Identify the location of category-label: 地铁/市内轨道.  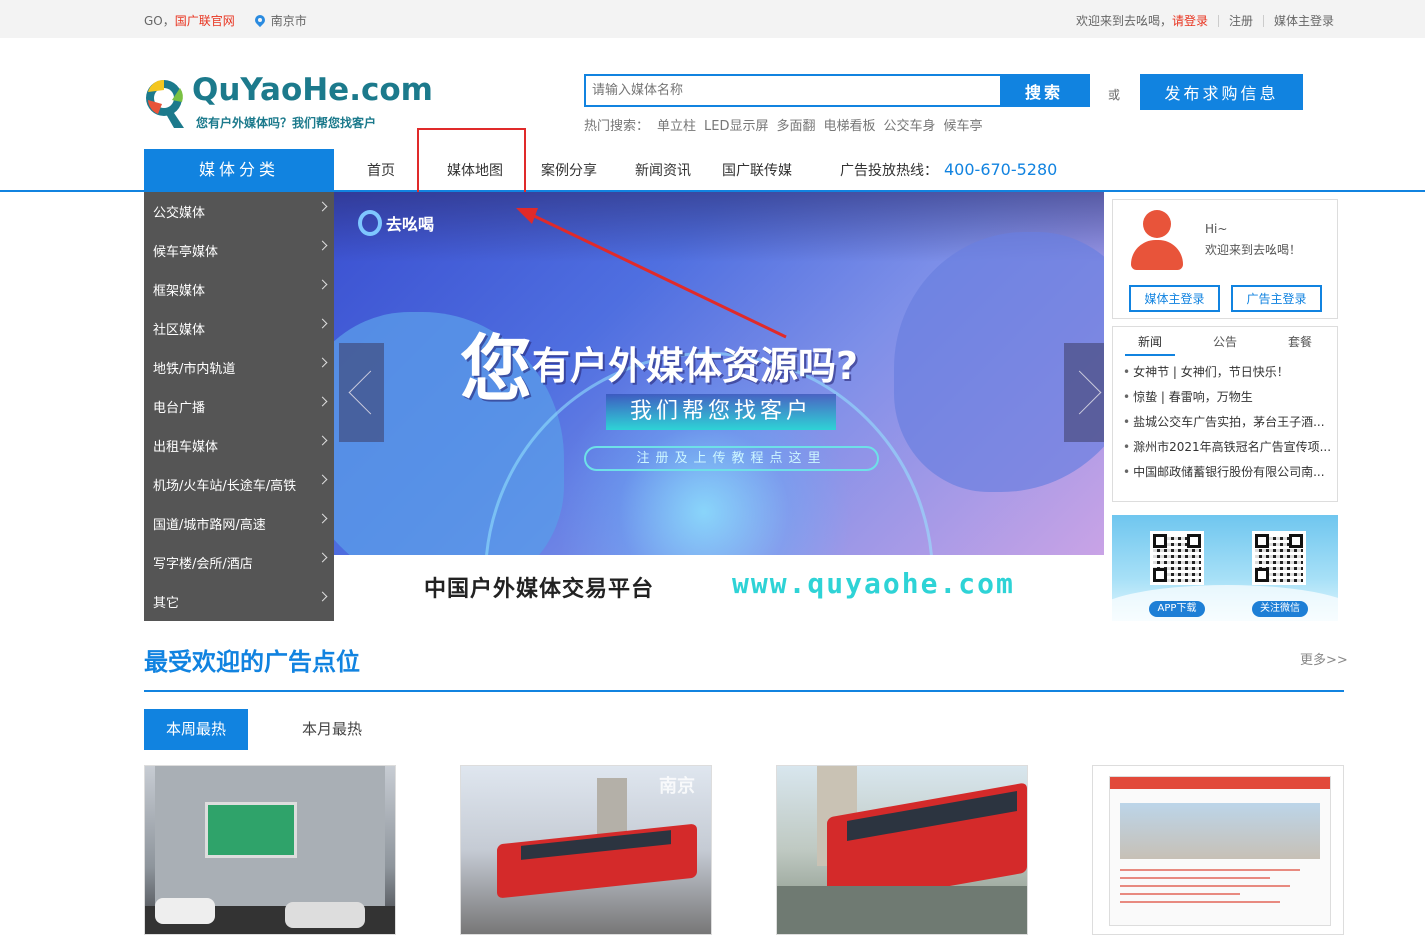
(194, 369).